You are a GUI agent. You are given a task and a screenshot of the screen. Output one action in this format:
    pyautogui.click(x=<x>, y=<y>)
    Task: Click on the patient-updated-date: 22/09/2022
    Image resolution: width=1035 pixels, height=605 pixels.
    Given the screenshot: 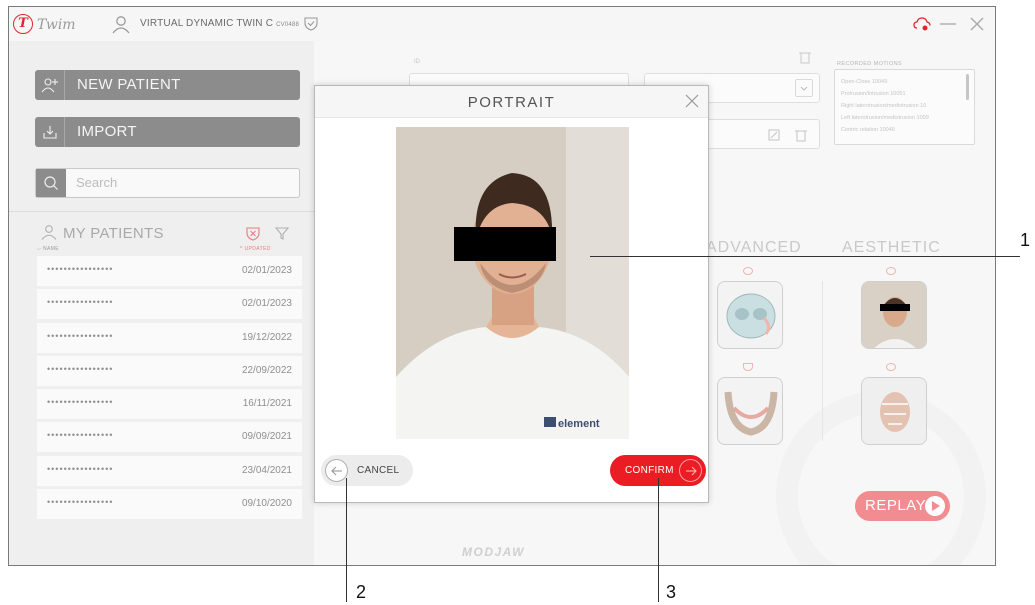 What is the action you would take?
    pyautogui.click(x=266, y=370)
    